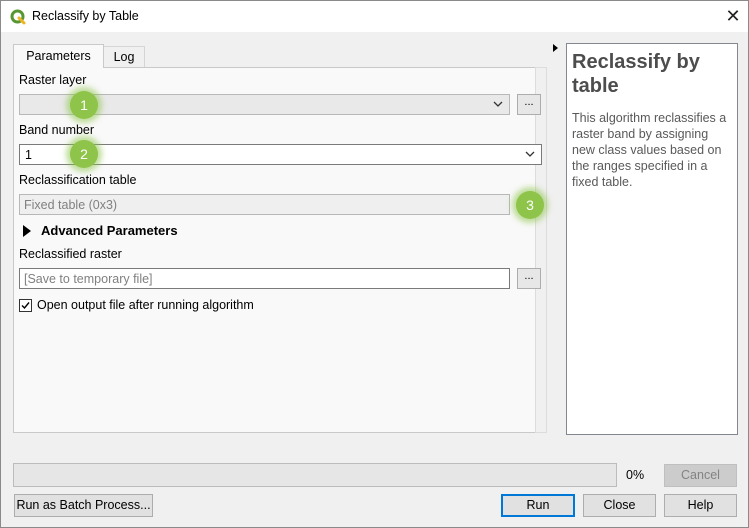  Describe the element at coordinates (555, 48) in the screenshot. I see `collapse-help-arrow-icon` at that location.